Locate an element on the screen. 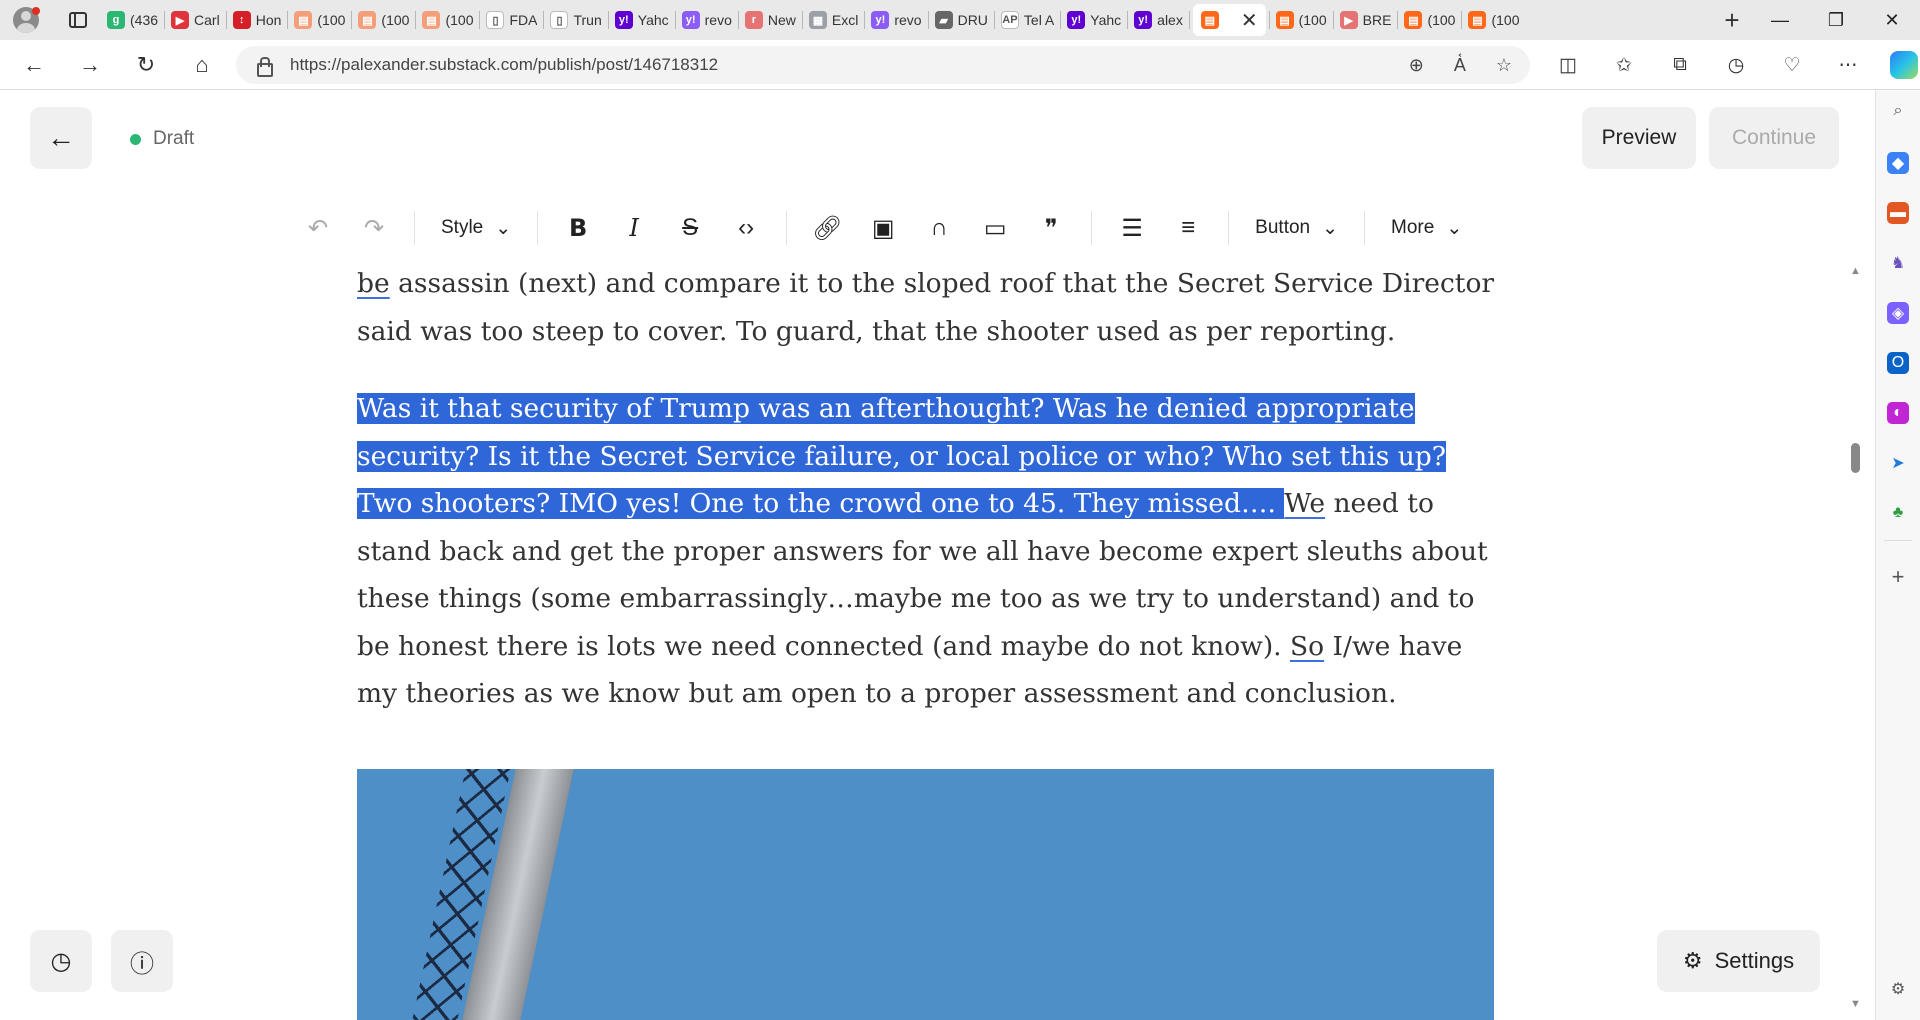 This screenshot has height=1020, width=1920. browser-tab: ▶ BRE is located at coordinates (1366, 20).